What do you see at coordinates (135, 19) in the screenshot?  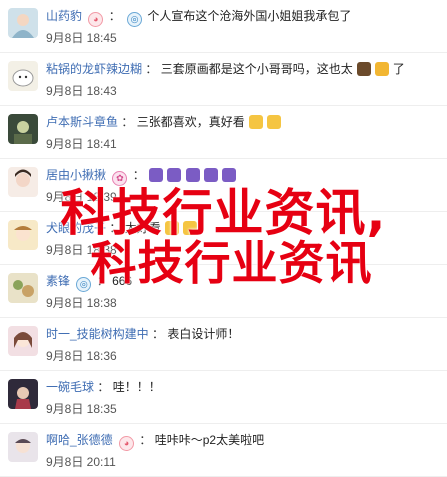 I see `level-badge-icon: ◎` at bounding box center [135, 19].